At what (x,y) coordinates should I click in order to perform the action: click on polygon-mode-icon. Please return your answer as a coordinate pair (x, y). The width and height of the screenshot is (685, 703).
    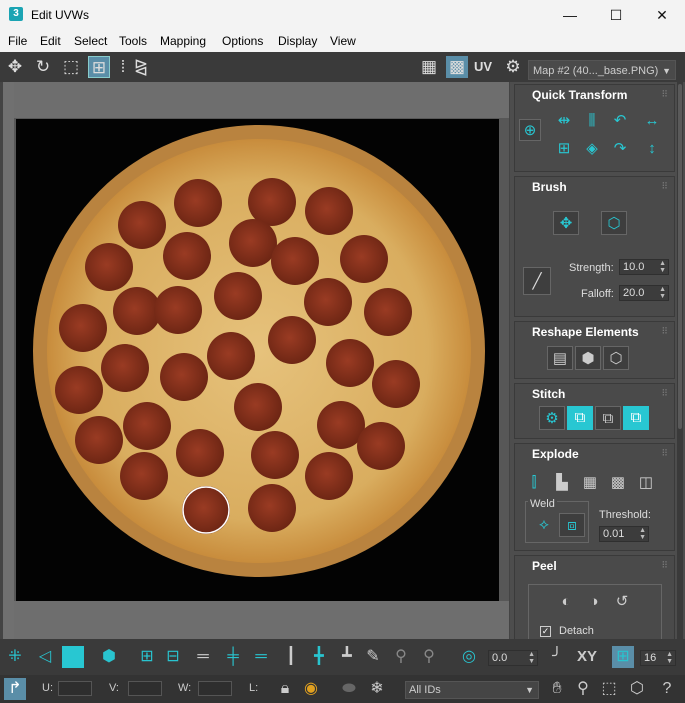
    Looking at the image, I should click on (73, 657).